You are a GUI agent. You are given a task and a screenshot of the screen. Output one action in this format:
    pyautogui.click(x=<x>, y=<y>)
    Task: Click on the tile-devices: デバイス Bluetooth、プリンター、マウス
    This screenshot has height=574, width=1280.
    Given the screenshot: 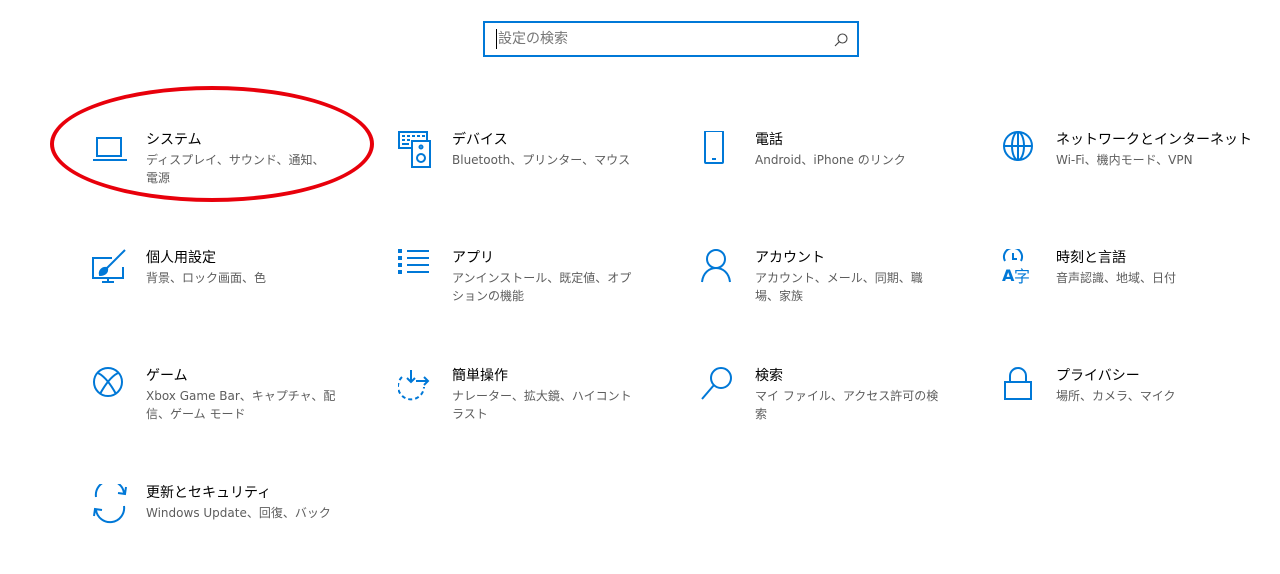 What is the action you would take?
    pyautogui.click(x=533, y=176)
    